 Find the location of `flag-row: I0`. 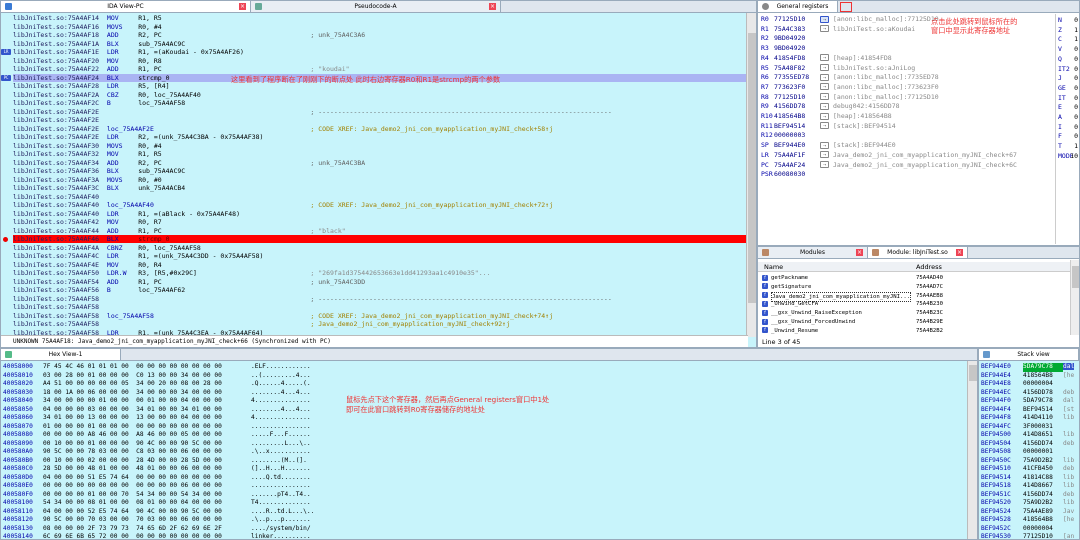

flag-row: I0 is located at coordinates (1068, 128).